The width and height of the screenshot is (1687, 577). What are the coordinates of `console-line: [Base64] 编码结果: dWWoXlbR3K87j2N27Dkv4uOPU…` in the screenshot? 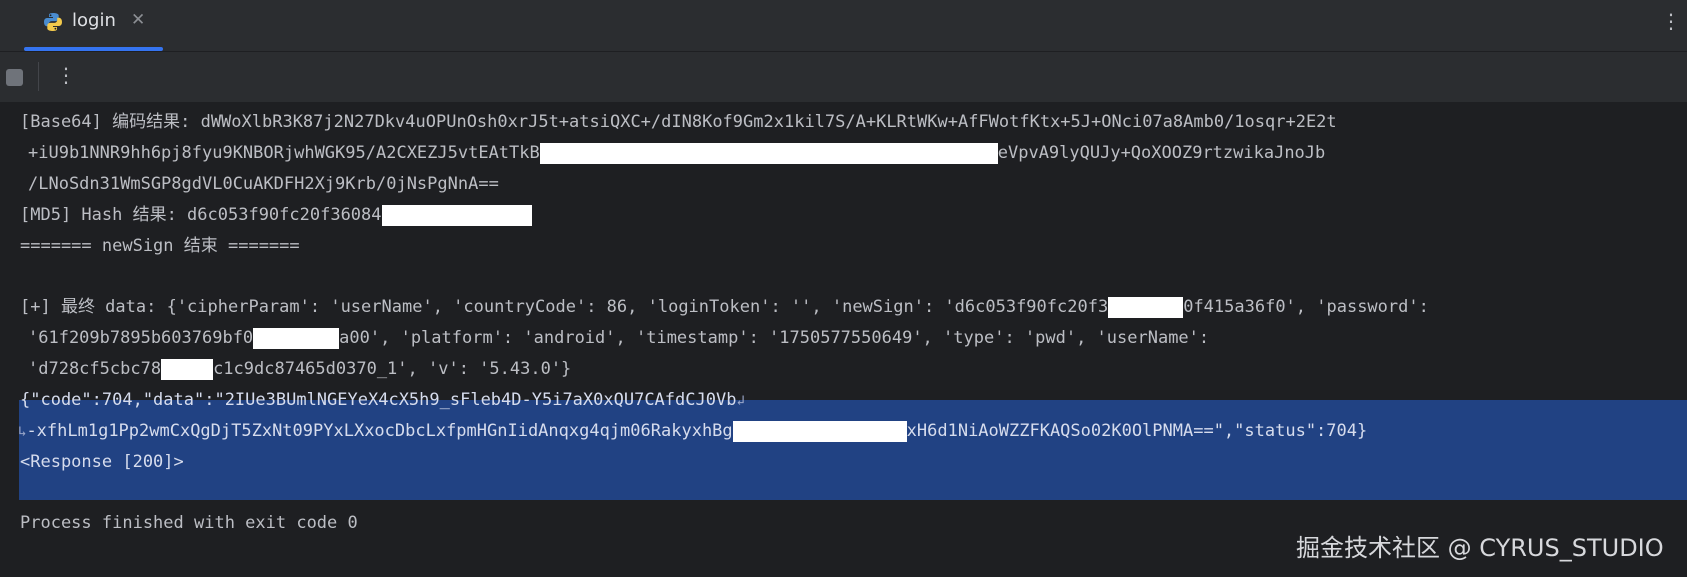 It's located at (678, 122).